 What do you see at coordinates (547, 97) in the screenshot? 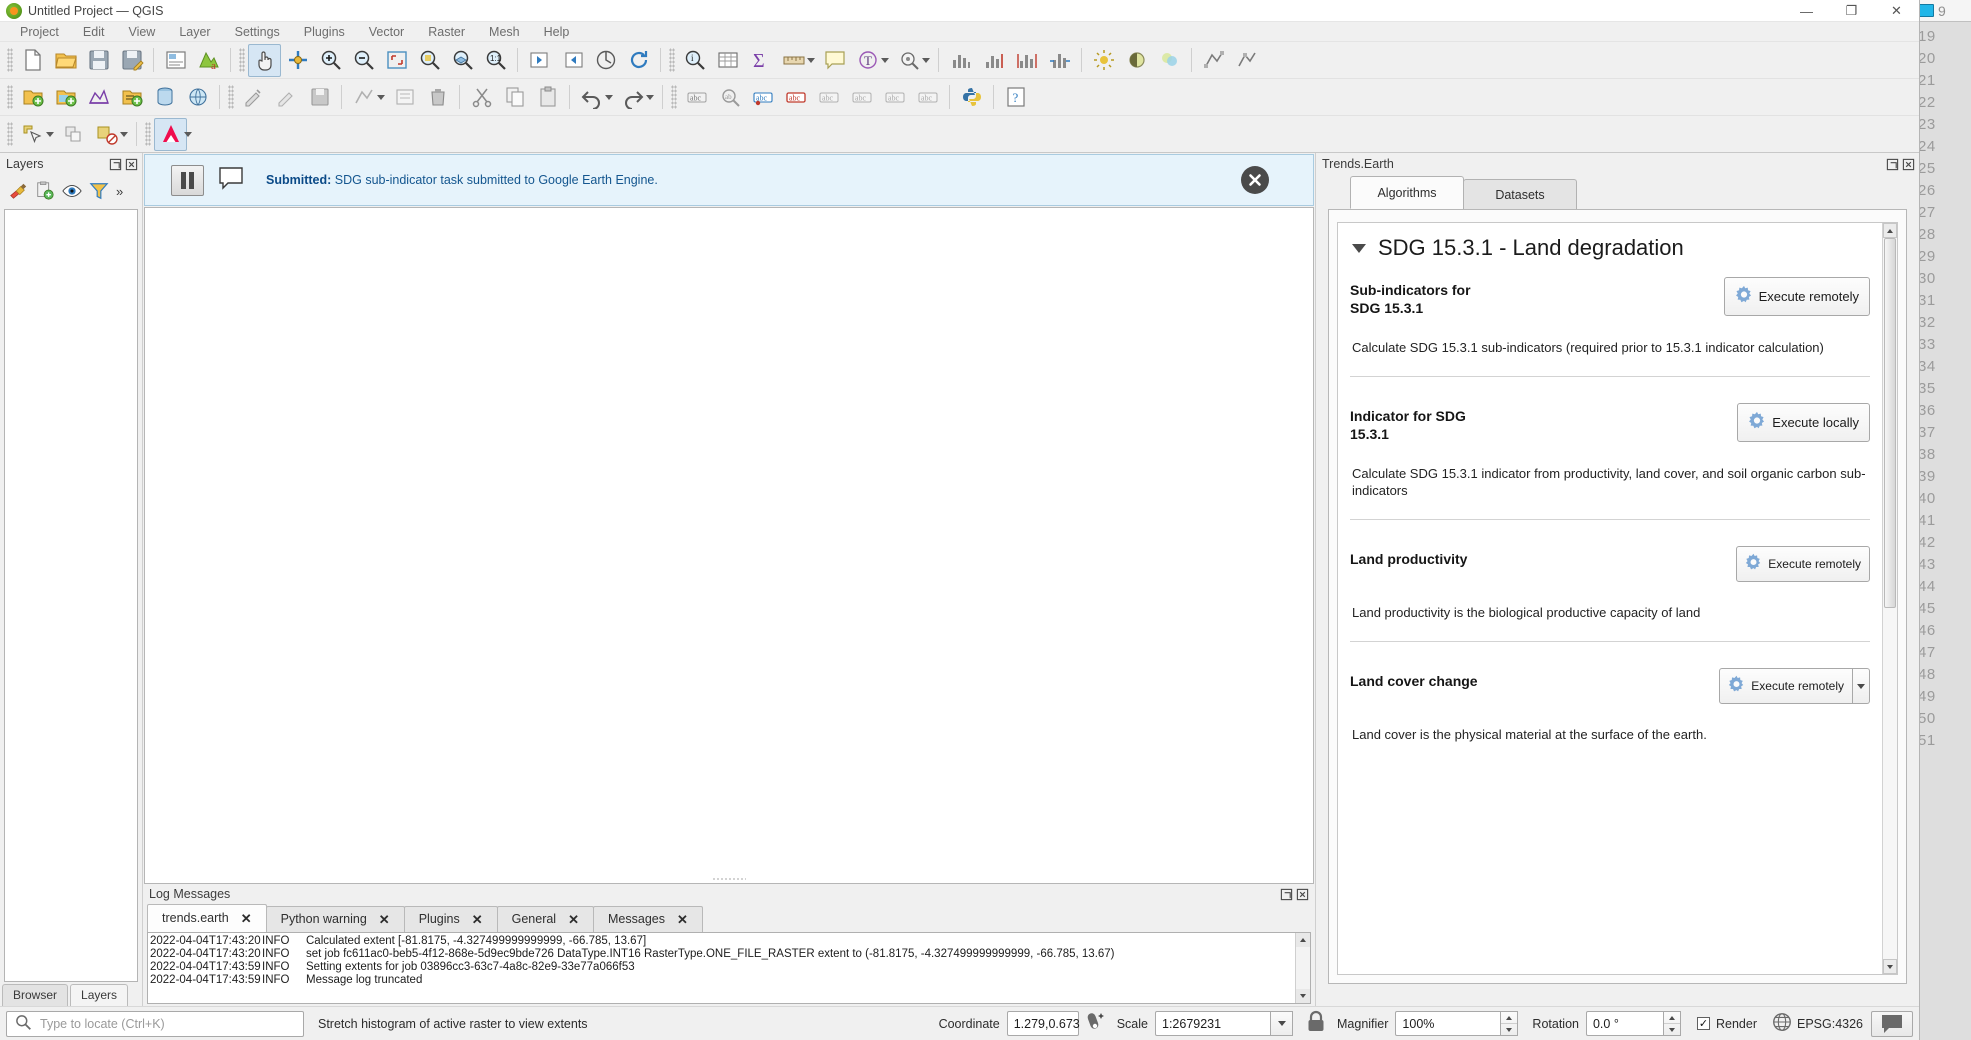
I see `paste-features-icon` at bounding box center [547, 97].